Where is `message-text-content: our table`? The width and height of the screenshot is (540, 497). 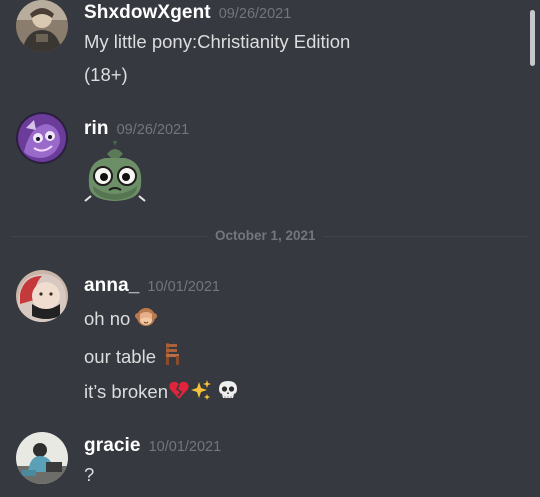
message-text-content: our table is located at coordinates (120, 356).